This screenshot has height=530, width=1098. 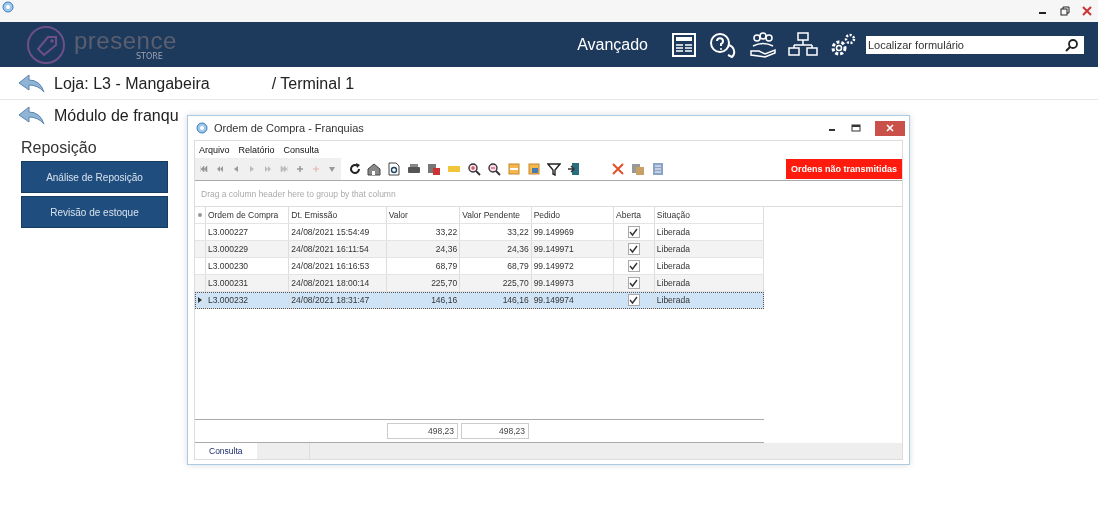 What do you see at coordinates (723, 44) in the screenshot?
I see `help-chat-icon` at bounding box center [723, 44].